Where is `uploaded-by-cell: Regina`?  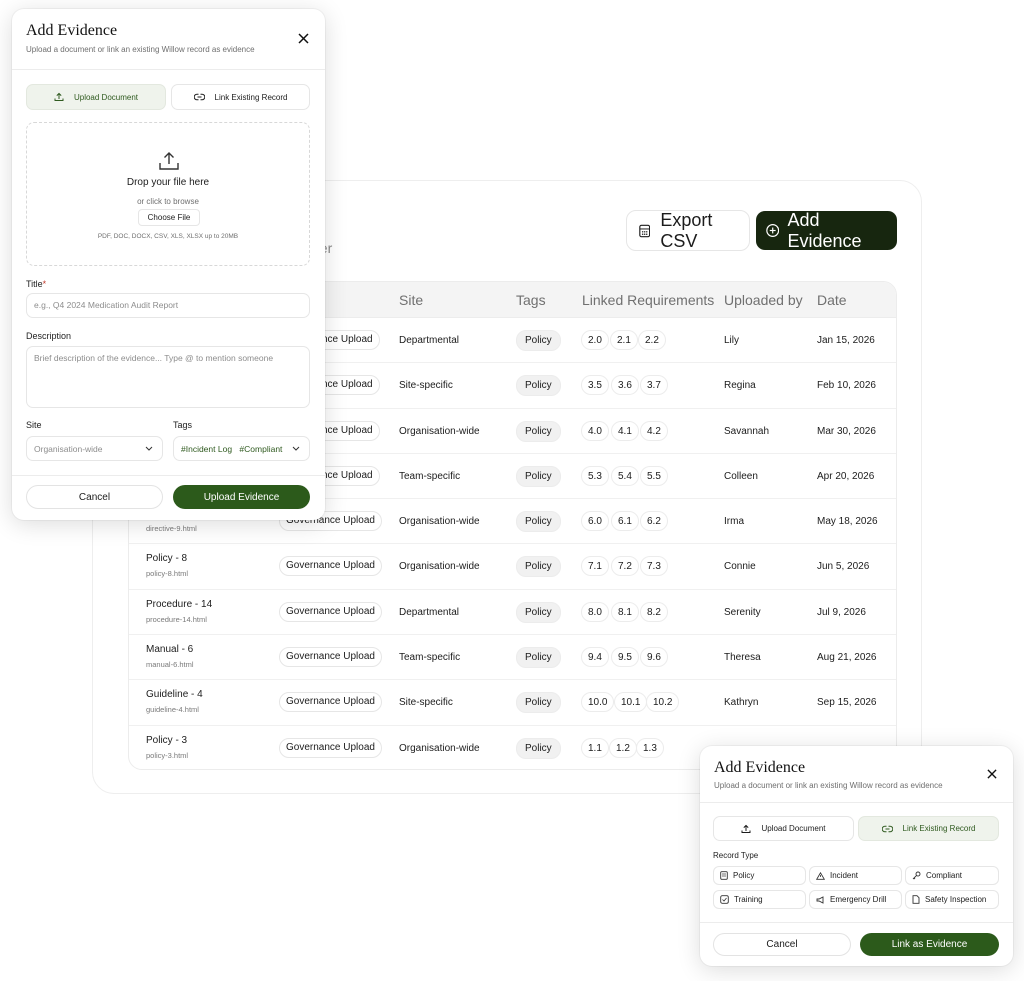
uploaded-by-cell: Regina is located at coordinates (740, 386).